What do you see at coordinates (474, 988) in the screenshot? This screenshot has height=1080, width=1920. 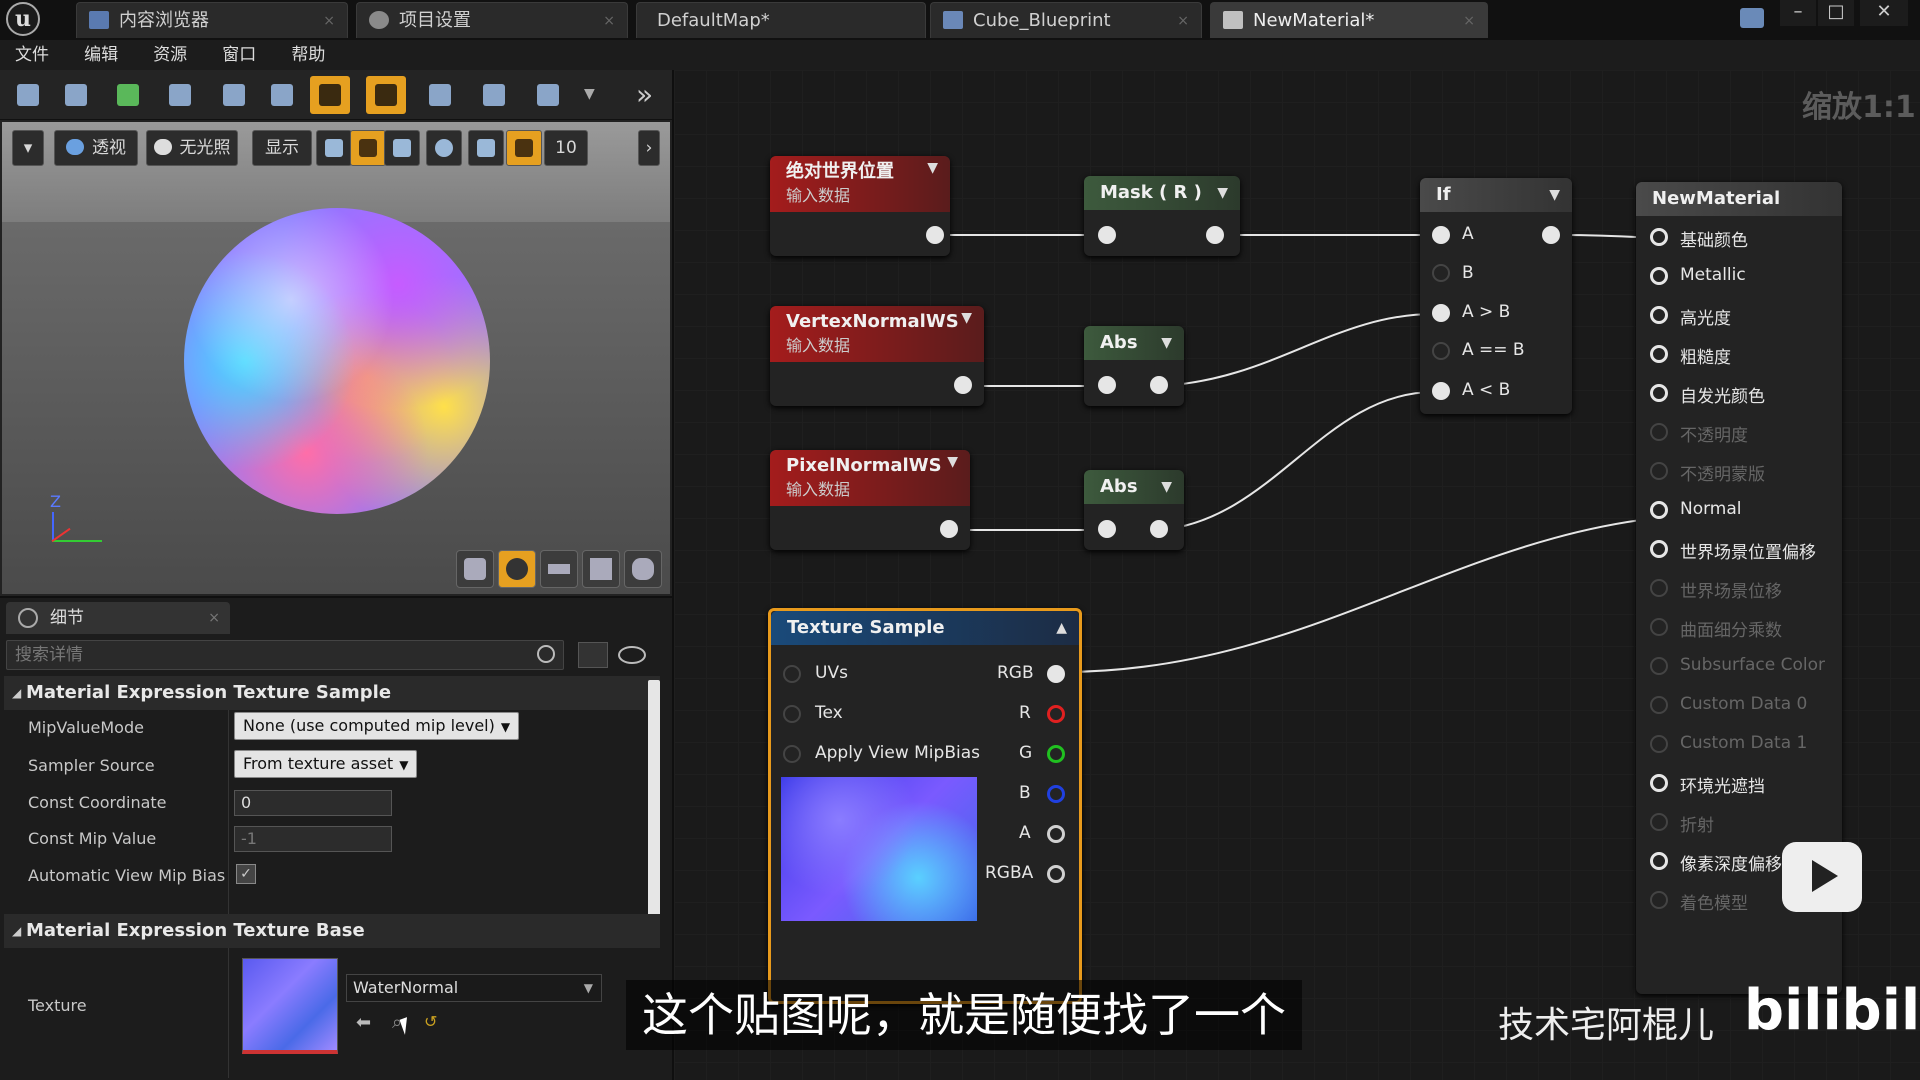 I see `texture-asset-select: WaterNormal ▼` at bounding box center [474, 988].